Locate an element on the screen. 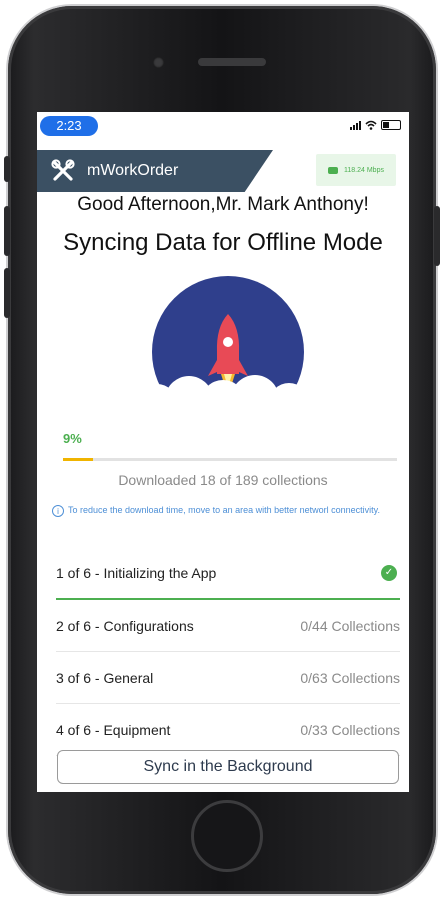 This screenshot has width=442, height=898. step-initializing-app: 1 of 6 - Initializing the App ✓ is located at coordinates (228, 574).